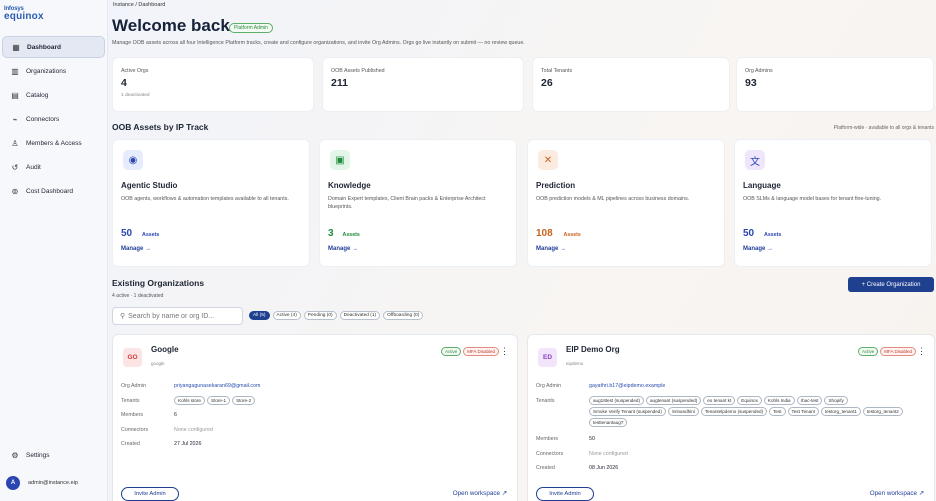  What do you see at coordinates (608, 422) in the screenshot?
I see `tenant-chip: testtenantaug7` at bounding box center [608, 422].